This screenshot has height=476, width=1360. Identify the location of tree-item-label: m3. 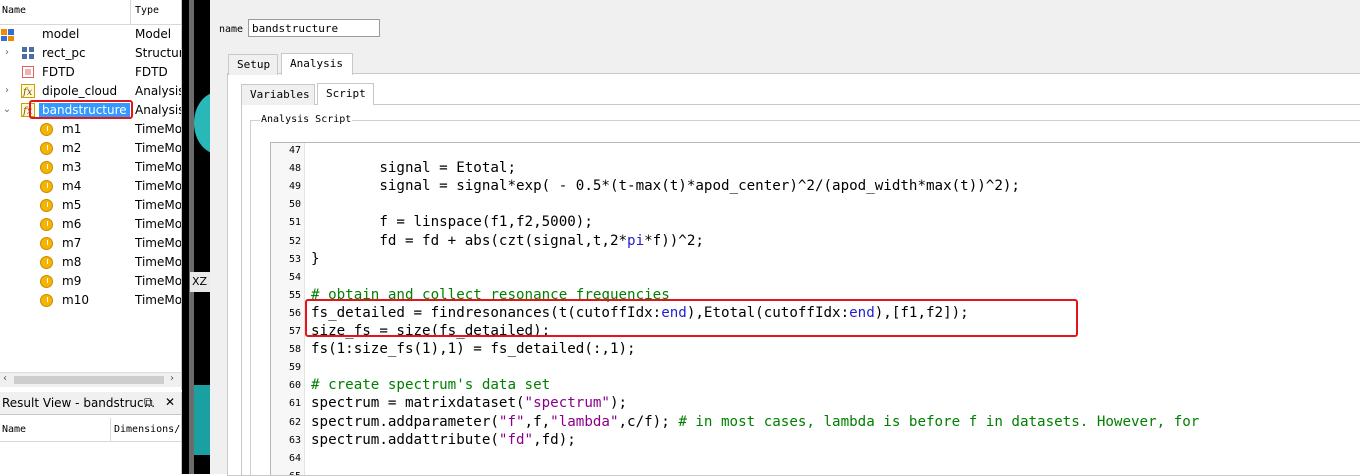
(71, 167).